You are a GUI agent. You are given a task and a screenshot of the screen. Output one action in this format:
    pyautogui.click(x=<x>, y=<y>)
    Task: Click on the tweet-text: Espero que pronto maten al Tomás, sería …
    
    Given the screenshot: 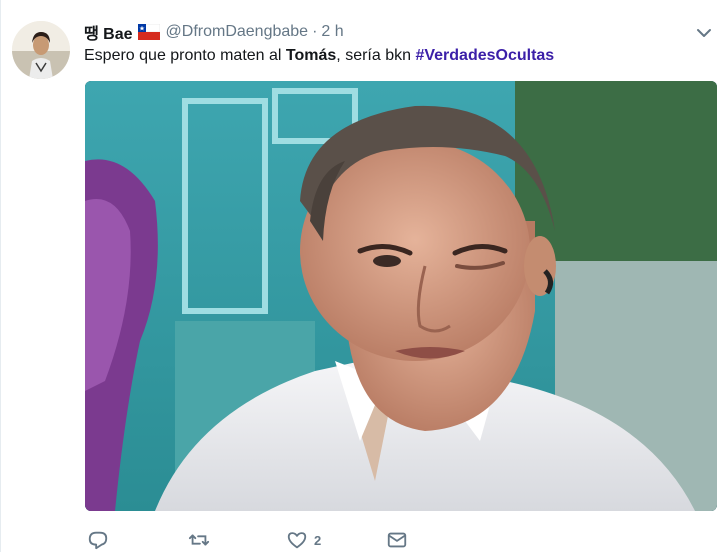 What is the action you would take?
    pyautogui.click(x=319, y=56)
    